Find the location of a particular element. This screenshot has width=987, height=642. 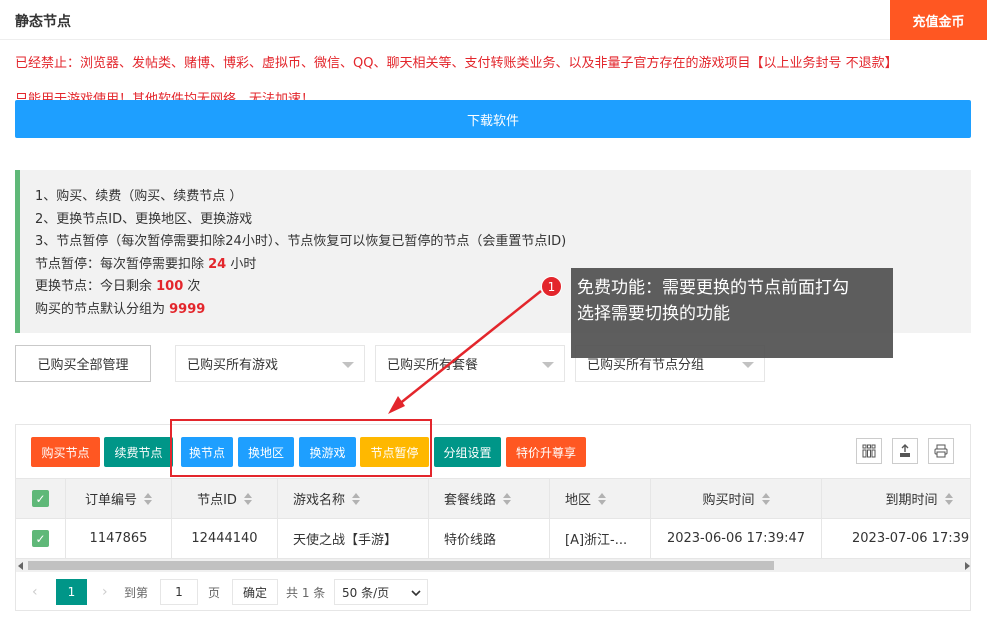

scrollbar-thumb is located at coordinates (401, 565).